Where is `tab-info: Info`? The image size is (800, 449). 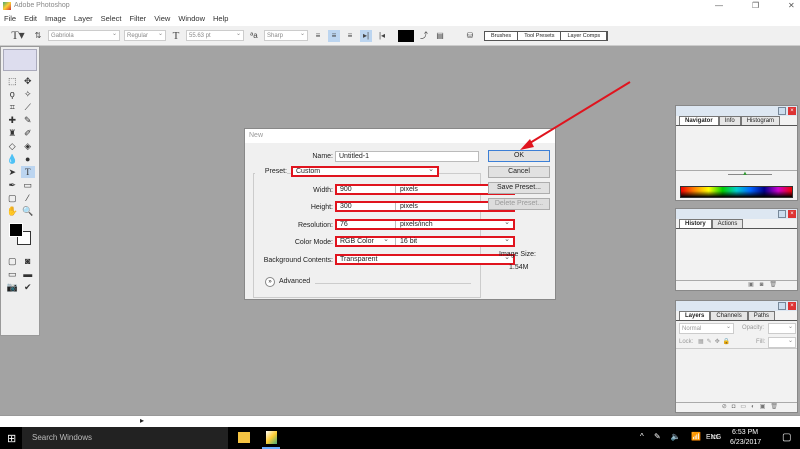 tab-info: Info is located at coordinates (729, 120).